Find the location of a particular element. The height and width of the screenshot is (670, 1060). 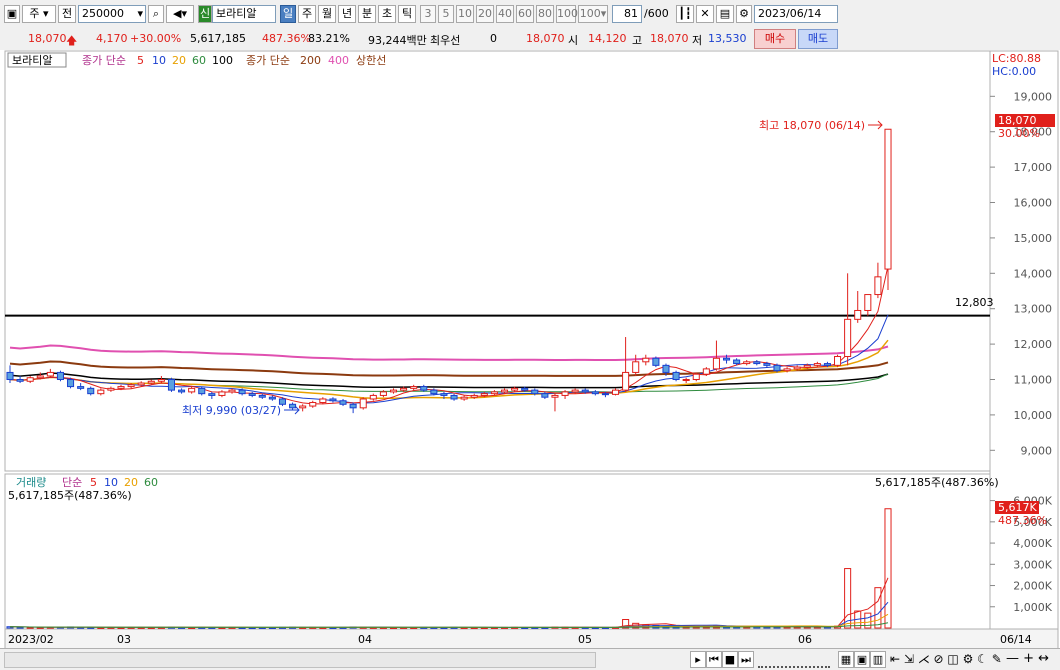

sell-button: 매도 is located at coordinates (818, 39).